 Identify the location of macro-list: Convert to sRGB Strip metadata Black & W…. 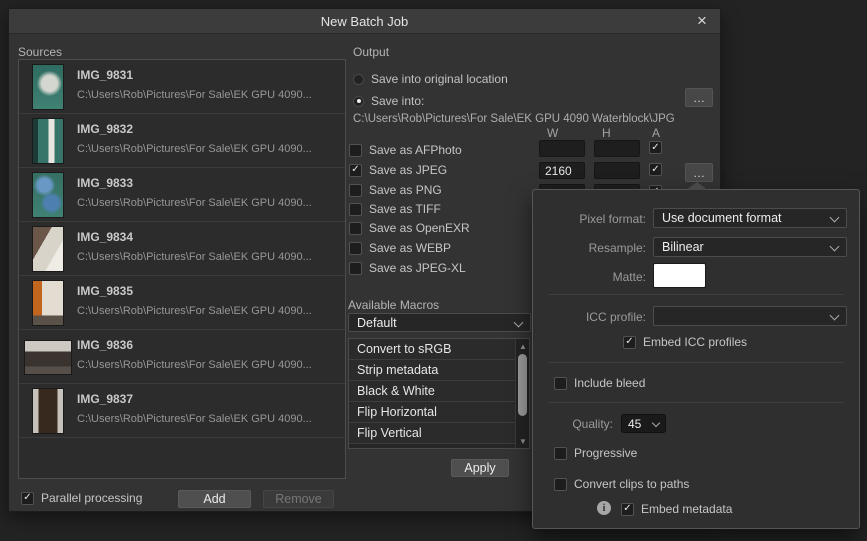
(439, 393).